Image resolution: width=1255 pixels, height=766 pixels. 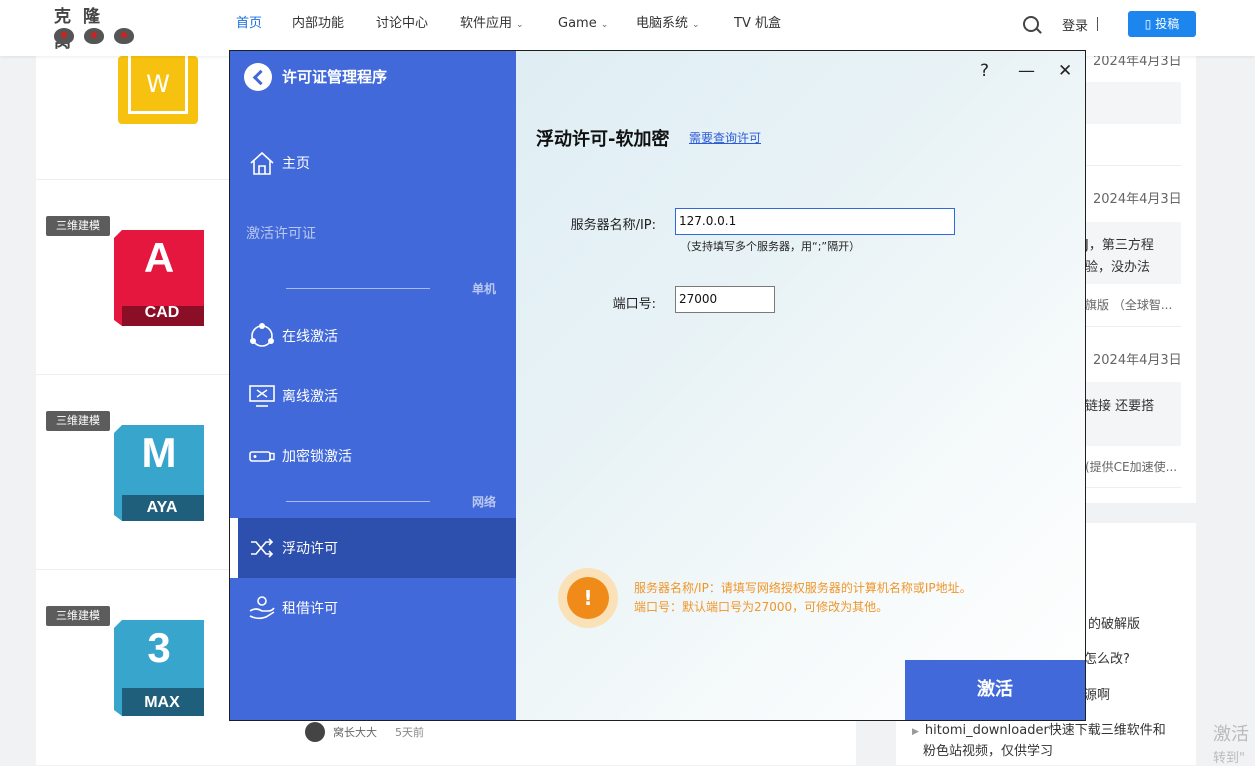 What do you see at coordinates (1026, 71) in the screenshot?
I see `minimize-icon: —` at bounding box center [1026, 71].